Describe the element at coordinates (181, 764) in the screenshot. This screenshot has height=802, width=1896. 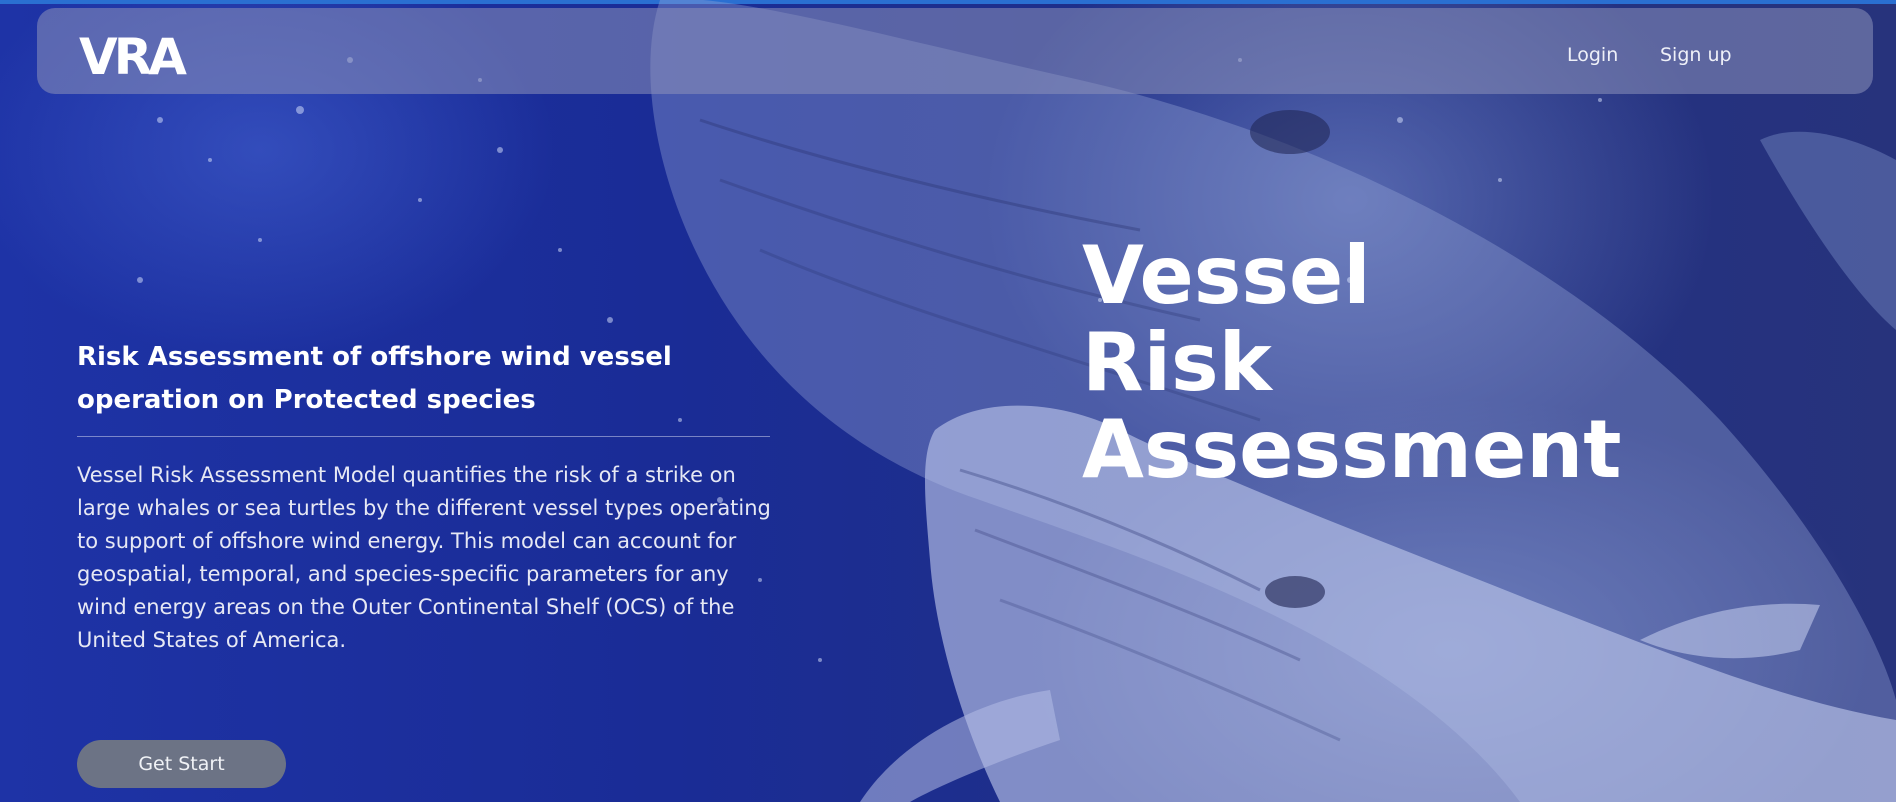
I see `get-start-button: Get Start` at that location.